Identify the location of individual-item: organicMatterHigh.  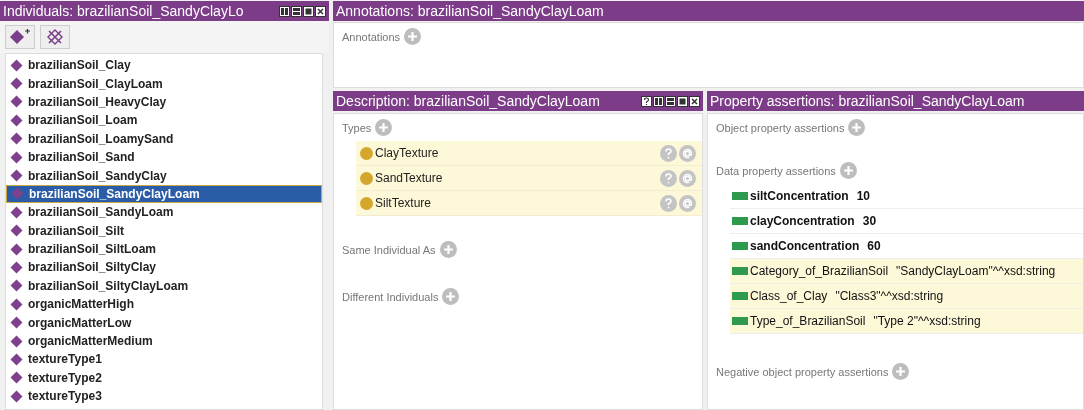
(164, 304).